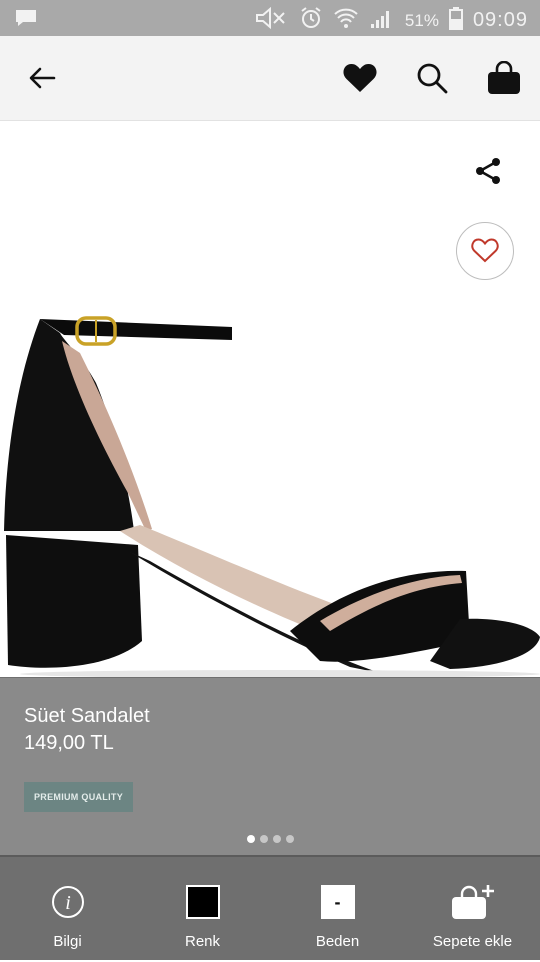 The image size is (540, 962). I want to click on app-bar, so click(270, 78).